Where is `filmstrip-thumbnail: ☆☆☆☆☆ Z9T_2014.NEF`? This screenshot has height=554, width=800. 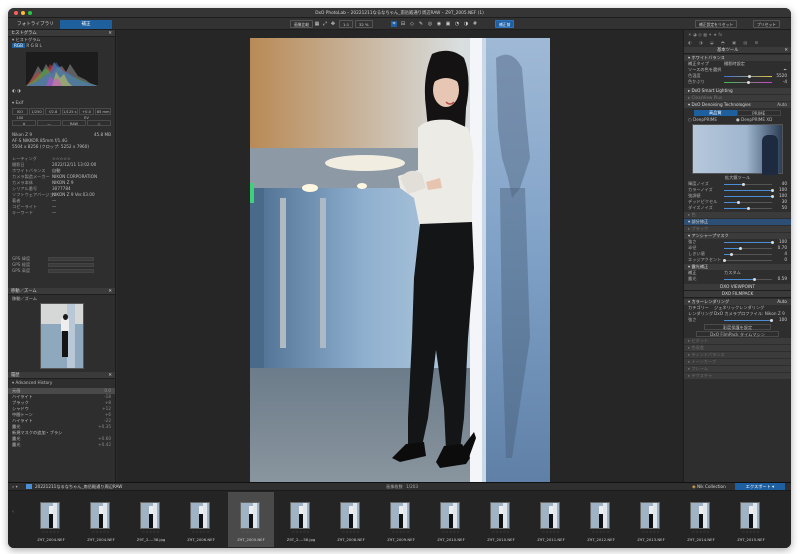
filmstrip-thumbnail: ☆☆☆☆☆ Z9T_2014.NEF is located at coordinates (701, 519).